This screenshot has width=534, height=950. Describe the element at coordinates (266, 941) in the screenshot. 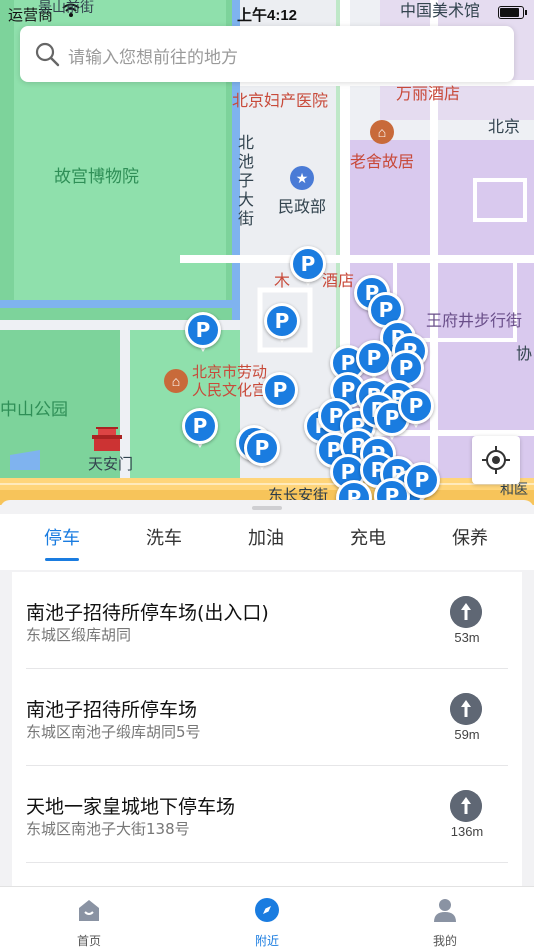

I see `tabbar-nearby-label: 附近` at that location.